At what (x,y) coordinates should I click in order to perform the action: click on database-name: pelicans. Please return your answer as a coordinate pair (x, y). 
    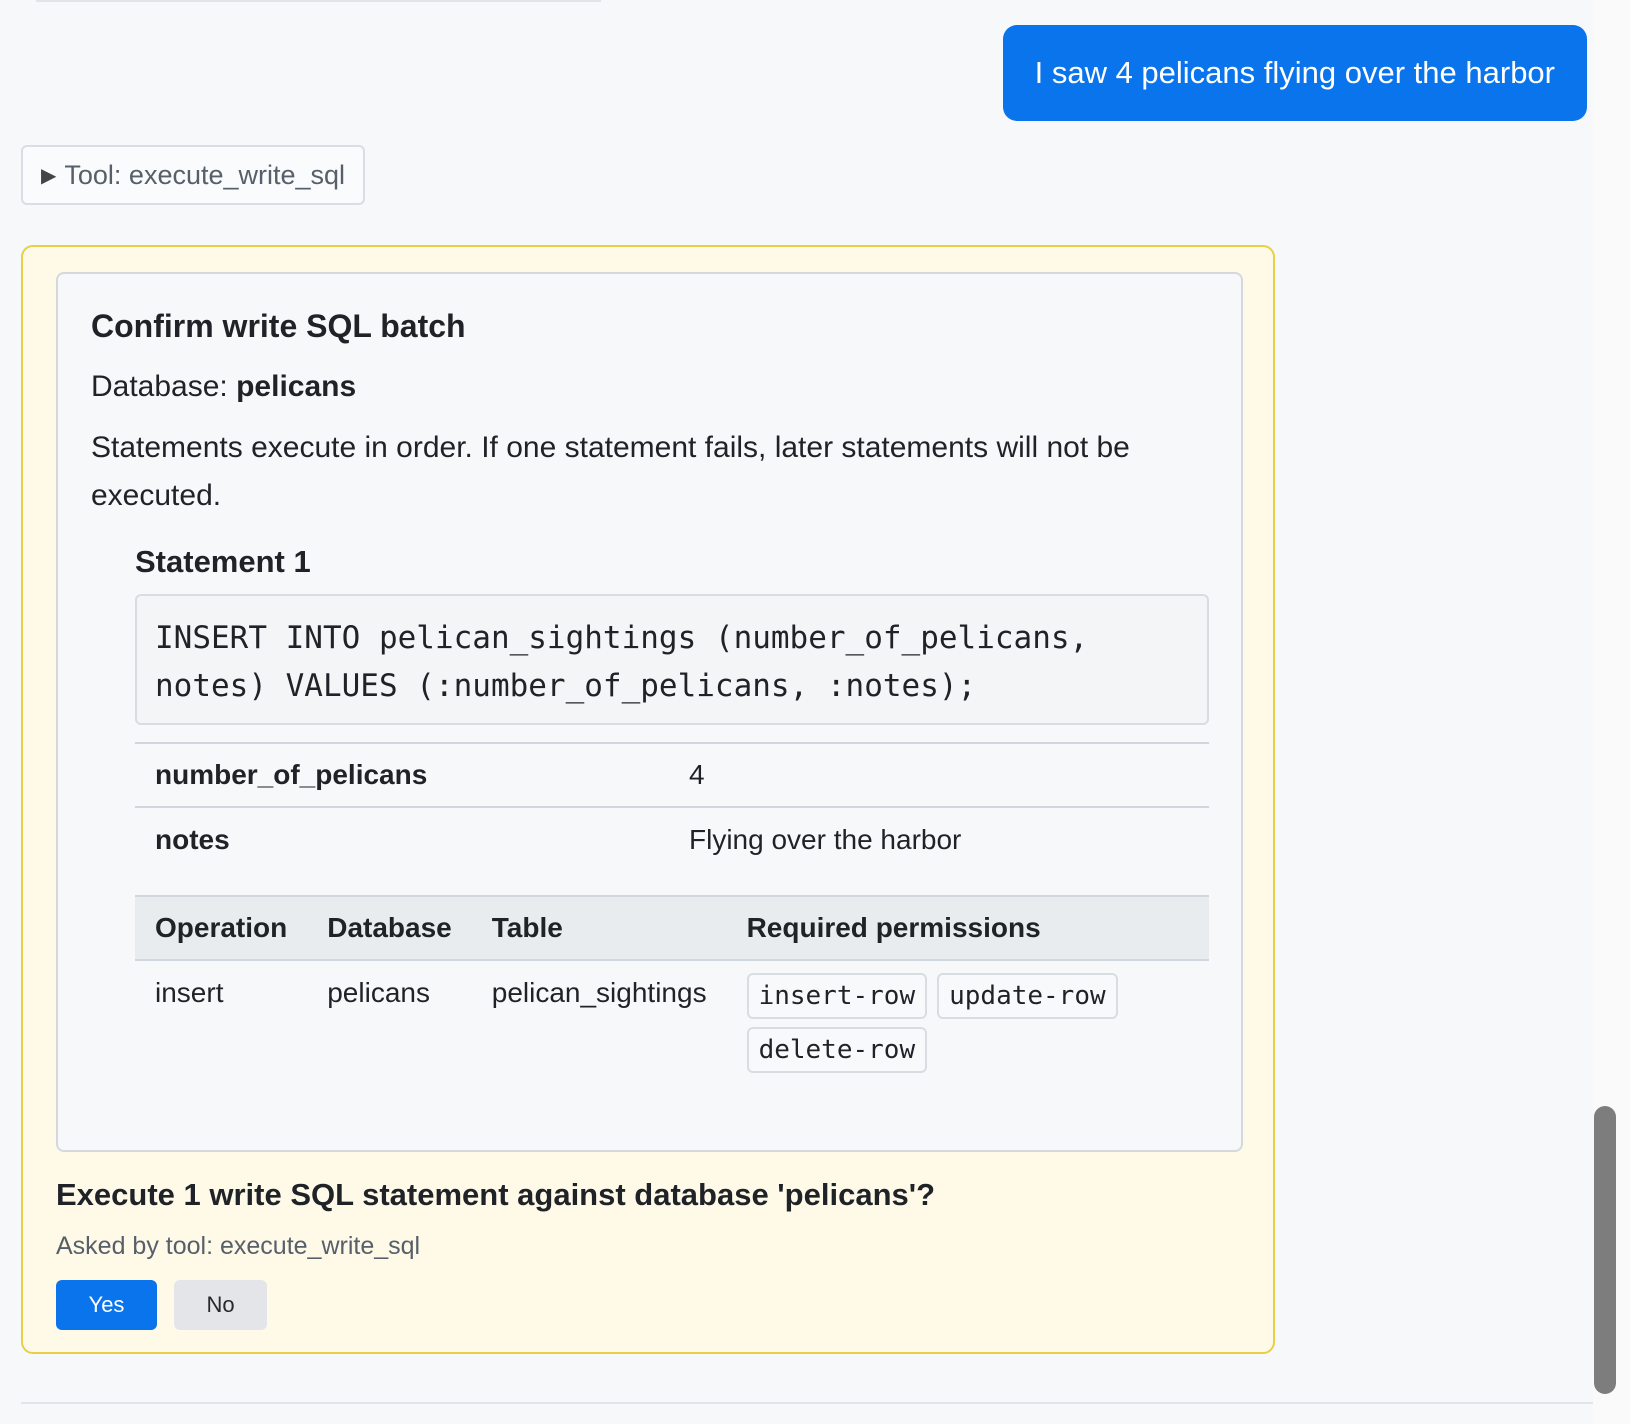
    Looking at the image, I should click on (296, 386).